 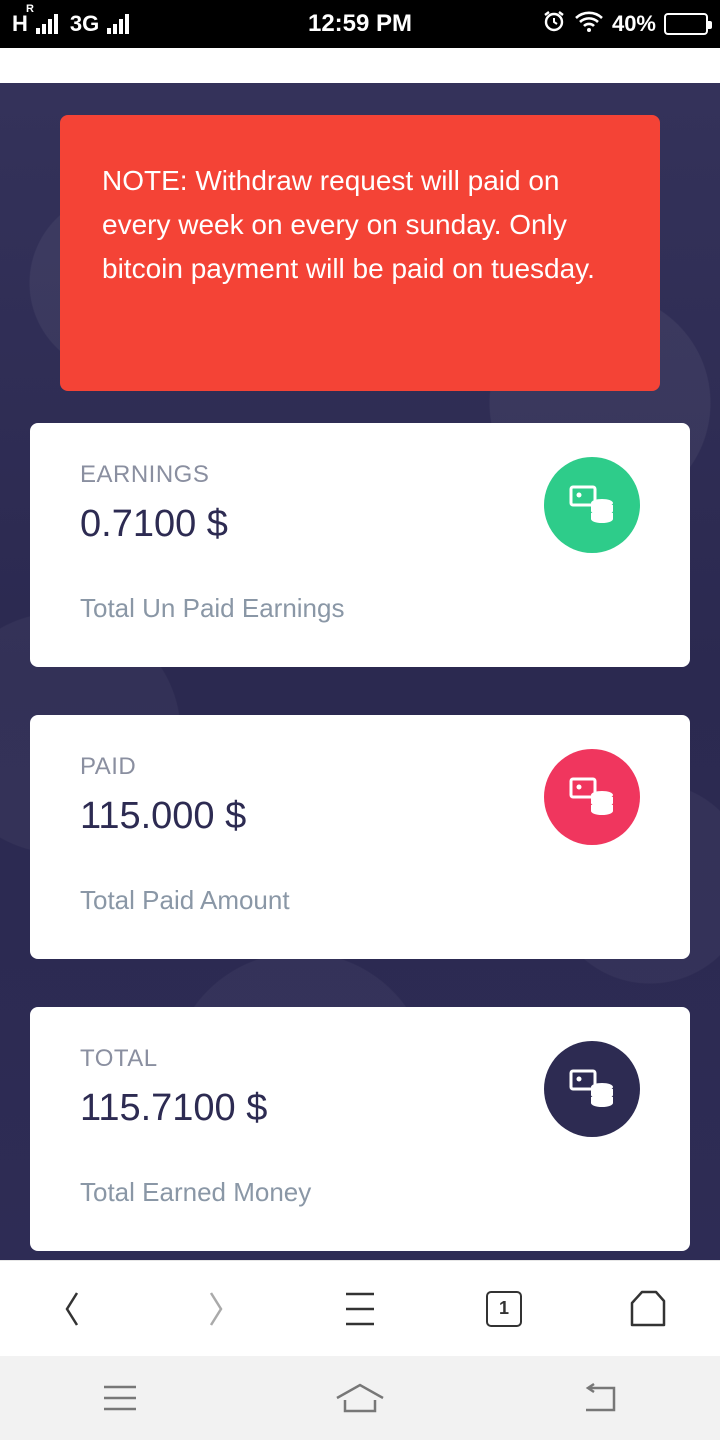 What do you see at coordinates (154, 524) in the screenshot?
I see `card-value: 0.7100 $` at bounding box center [154, 524].